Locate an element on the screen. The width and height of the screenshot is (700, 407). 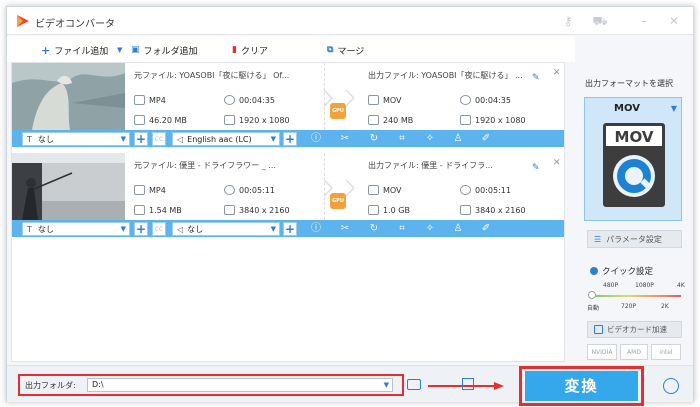
output-duration: 00:05:11 is located at coordinates (485, 190).